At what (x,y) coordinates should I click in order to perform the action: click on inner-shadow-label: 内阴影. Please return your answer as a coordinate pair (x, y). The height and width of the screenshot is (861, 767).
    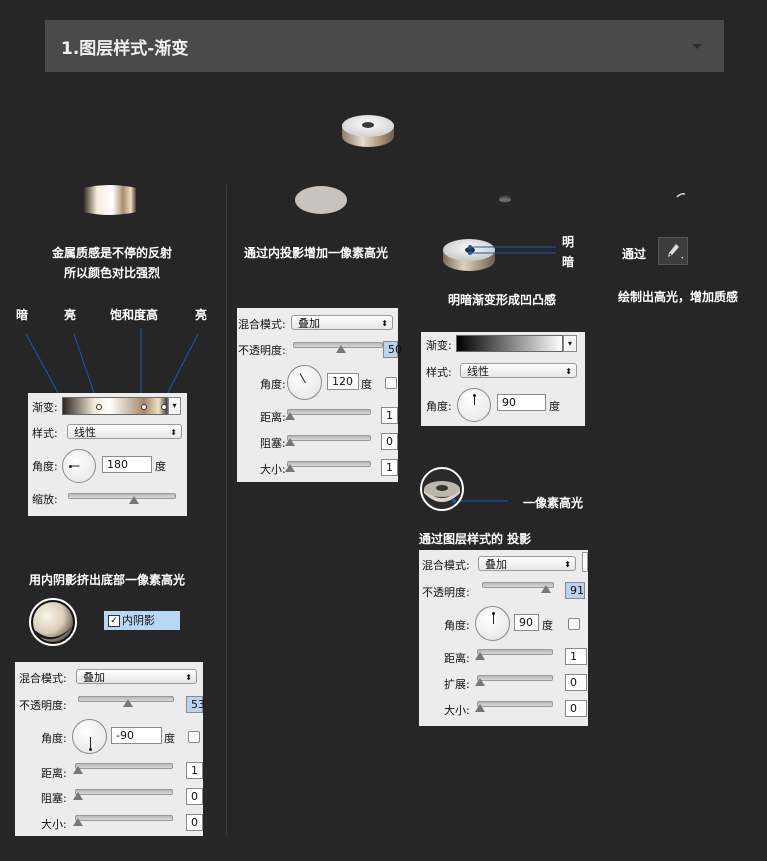
    Looking at the image, I should click on (138, 620).